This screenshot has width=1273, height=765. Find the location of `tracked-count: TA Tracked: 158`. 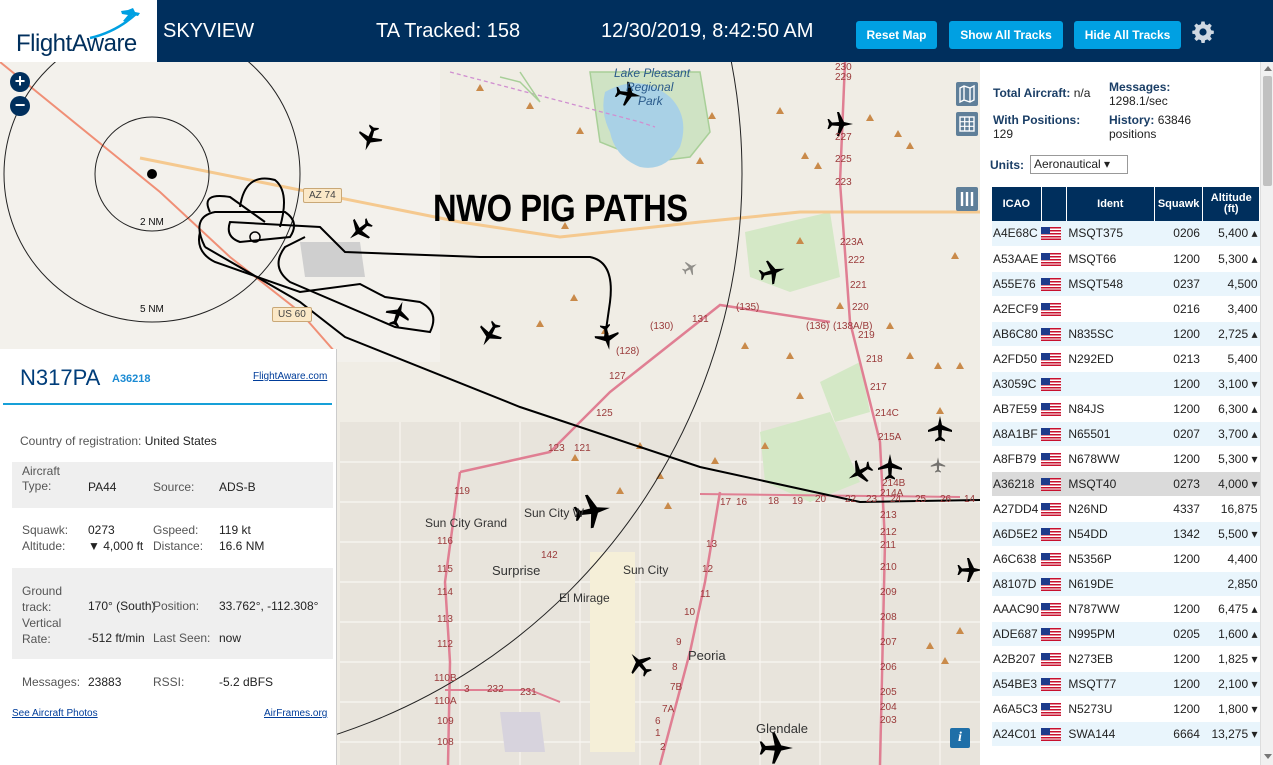

tracked-count: TA Tracked: 158 is located at coordinates (448, 31).